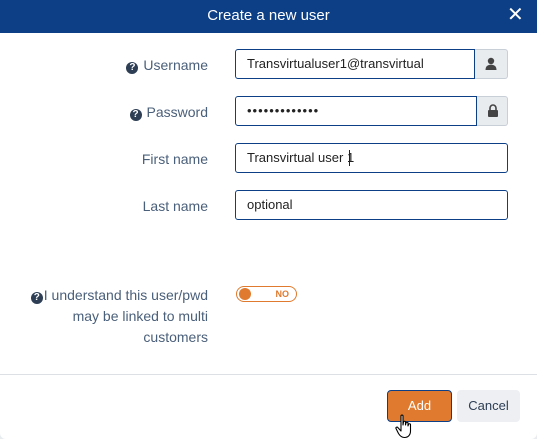 The image size is (537, 439). I want to click on last-name-label: Last name, so click(175, 206).